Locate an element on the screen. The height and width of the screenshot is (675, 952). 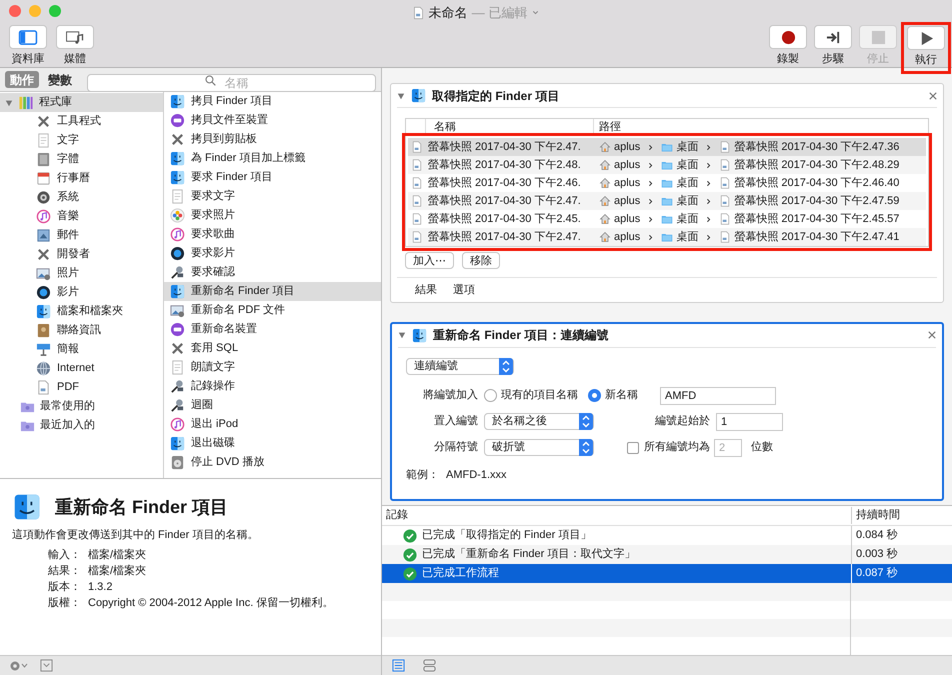
library-item: 聯絡資訊 is located at coordinates (81, 330).